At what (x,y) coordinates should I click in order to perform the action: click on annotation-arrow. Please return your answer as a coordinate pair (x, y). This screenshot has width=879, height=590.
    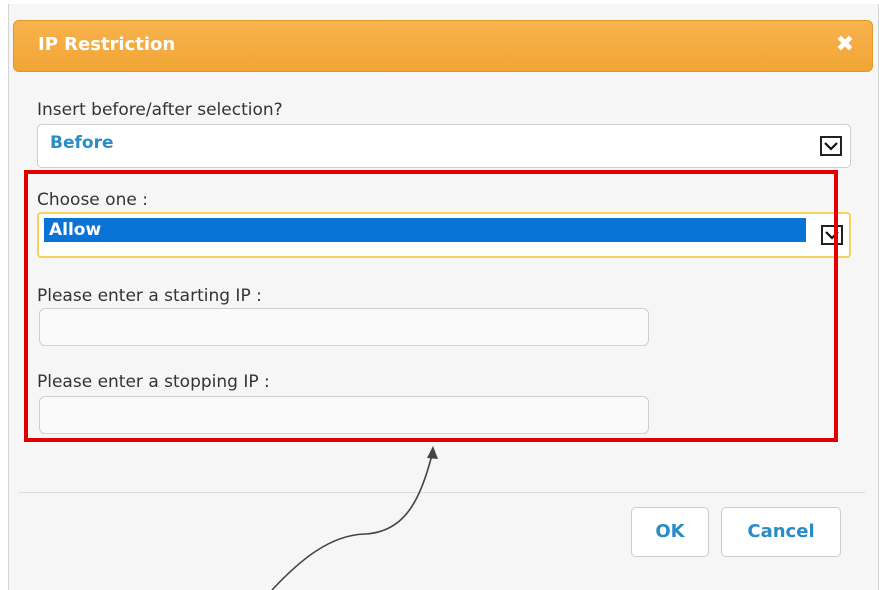
    Looking at the image, I should click on (354, 518).